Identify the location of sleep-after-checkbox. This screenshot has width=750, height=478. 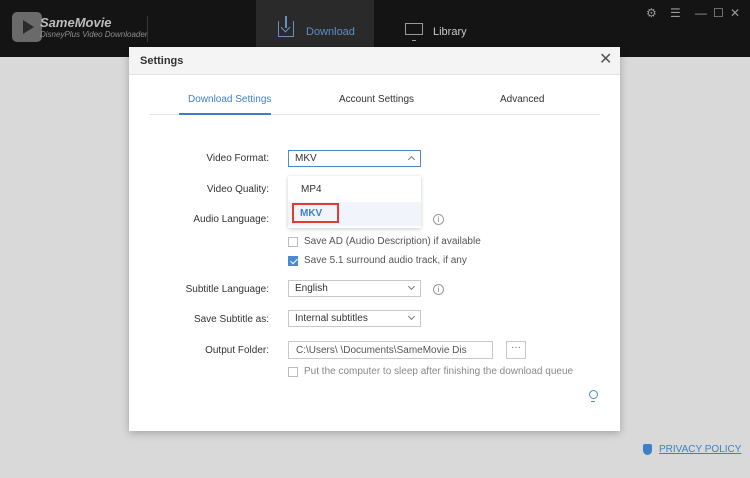
(293, 372).